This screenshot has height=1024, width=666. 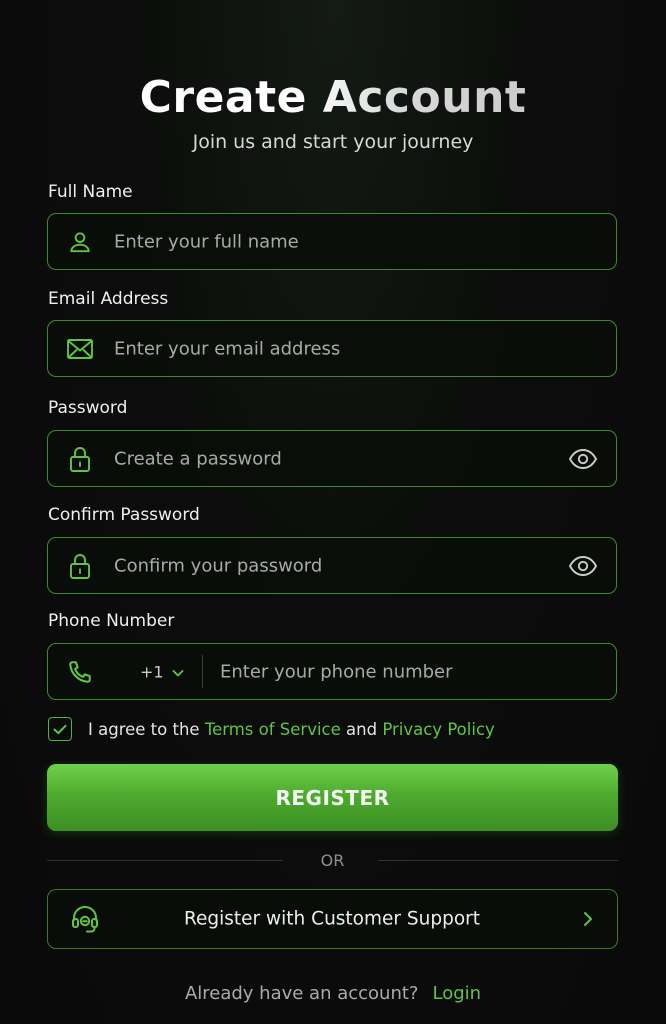 I want to click on support-button-label: Register with Customer Support, so click(x=332, y=919).